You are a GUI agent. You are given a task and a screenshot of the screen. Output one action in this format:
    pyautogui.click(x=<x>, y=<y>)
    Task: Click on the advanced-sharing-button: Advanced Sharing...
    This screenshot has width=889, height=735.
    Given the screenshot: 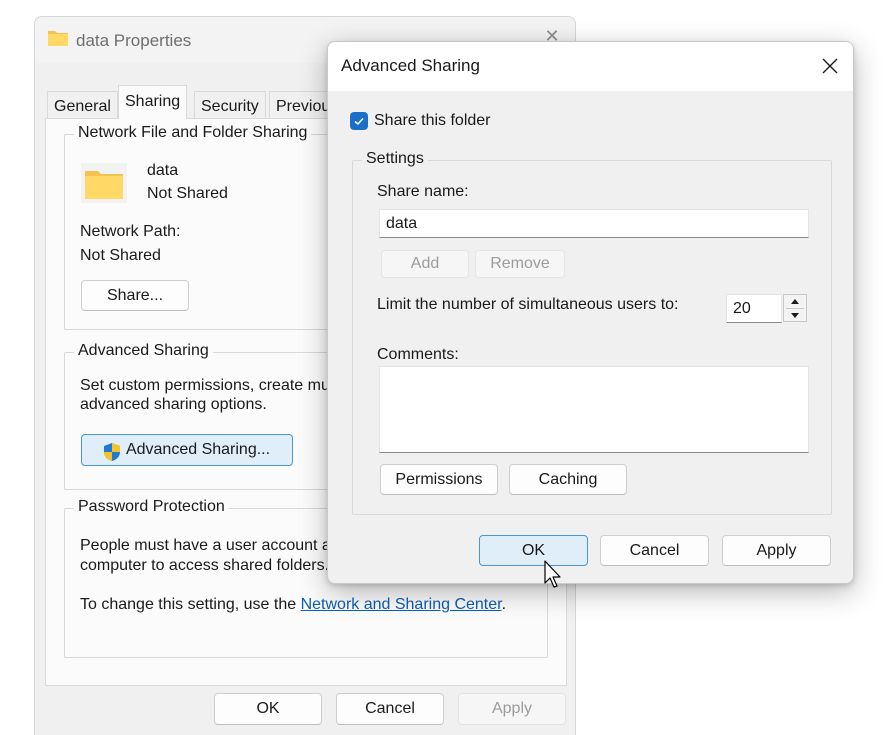 What is the action you would take?
    pyautogui.click(x=187, y=450)
    